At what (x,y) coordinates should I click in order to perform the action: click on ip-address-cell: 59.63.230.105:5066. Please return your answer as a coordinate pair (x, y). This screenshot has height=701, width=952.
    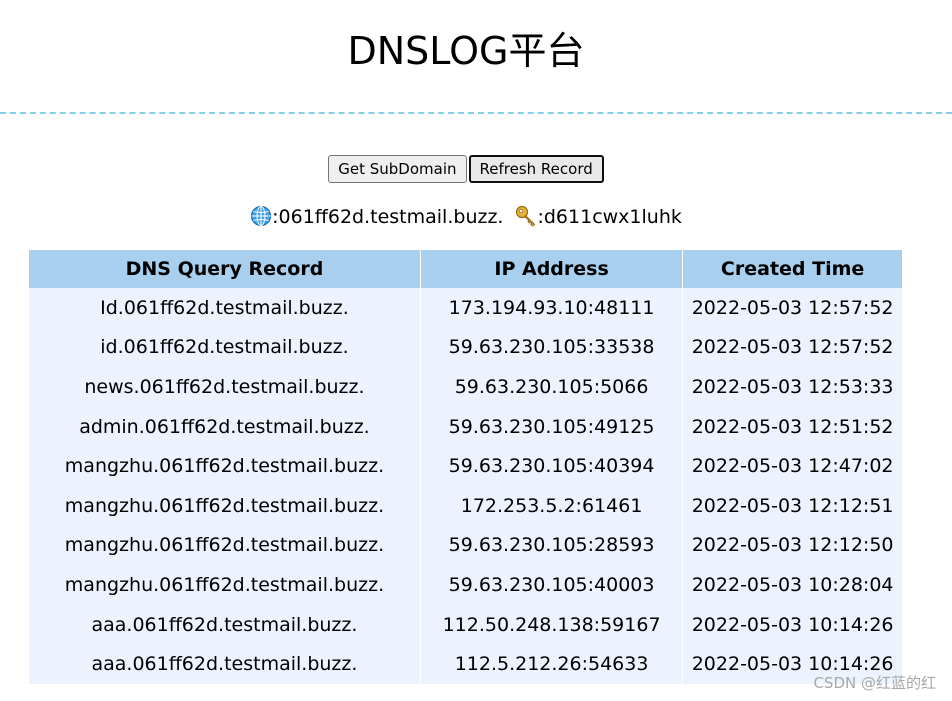
    Looking at the image, I should click on (552, 387).